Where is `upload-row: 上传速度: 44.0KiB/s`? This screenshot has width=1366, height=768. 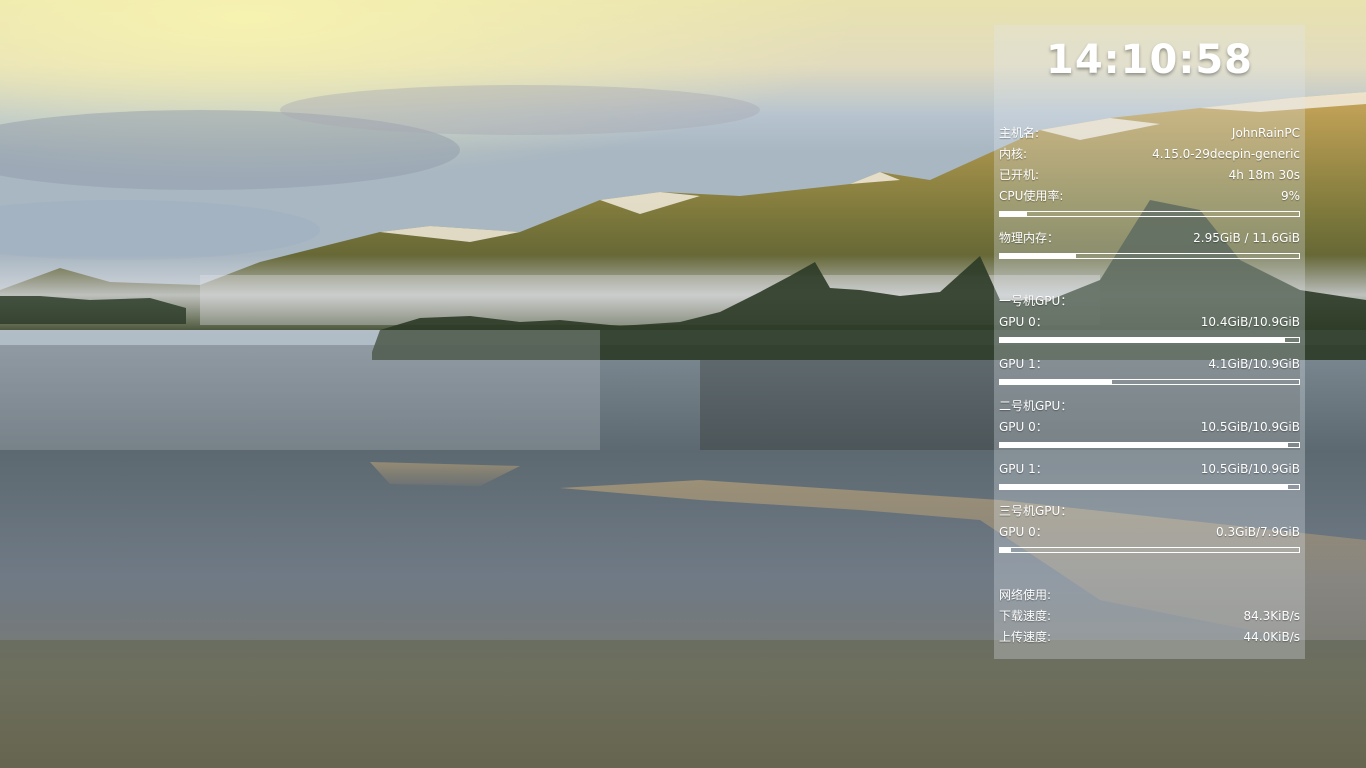 upload-row: 上传速度: 44.0KiB/s is located at coordinates (1149, 637).